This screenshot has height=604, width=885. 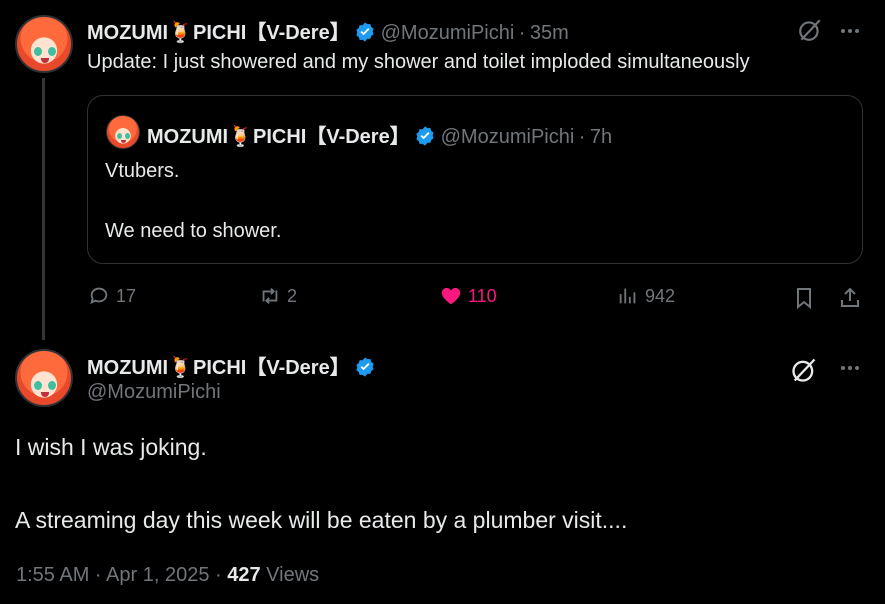 What do you see at coordinates (601, 137) in the screenshot?
I see `quote-timestamp: 7h` at bounding box center [601, 137].